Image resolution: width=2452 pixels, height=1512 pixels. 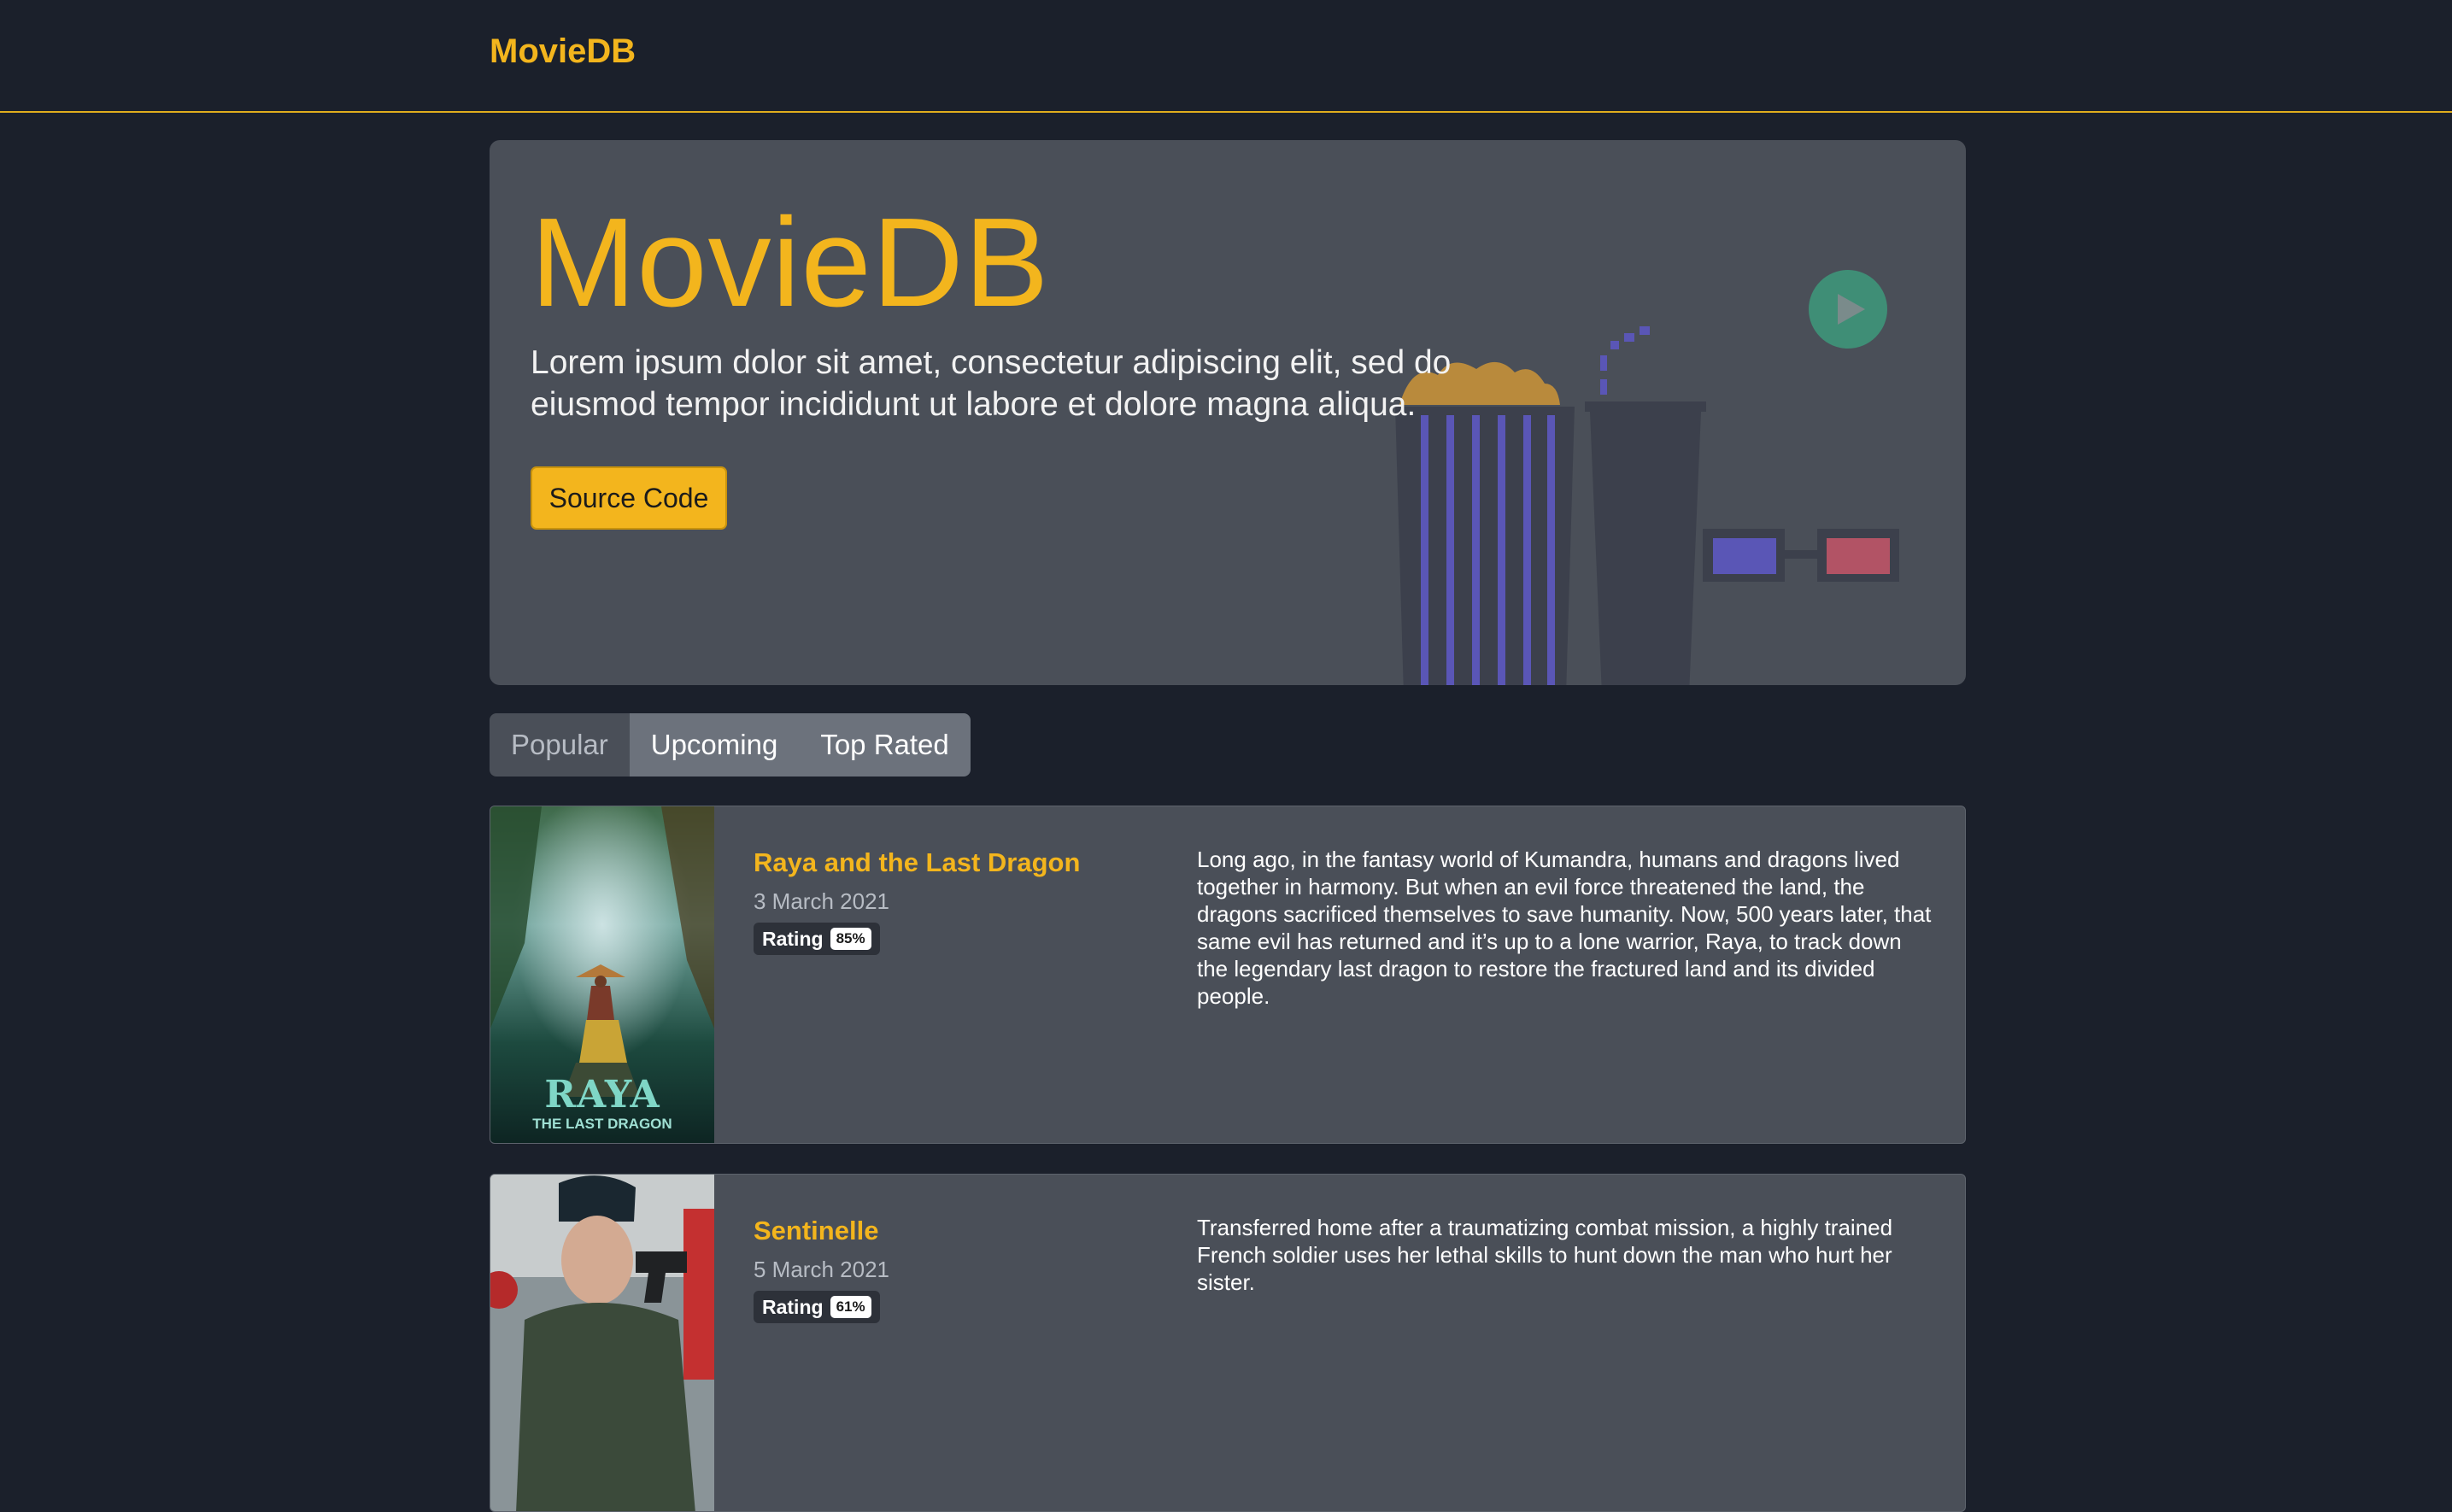 I want to click on movie-illustration, so click(x=1647, y=505).